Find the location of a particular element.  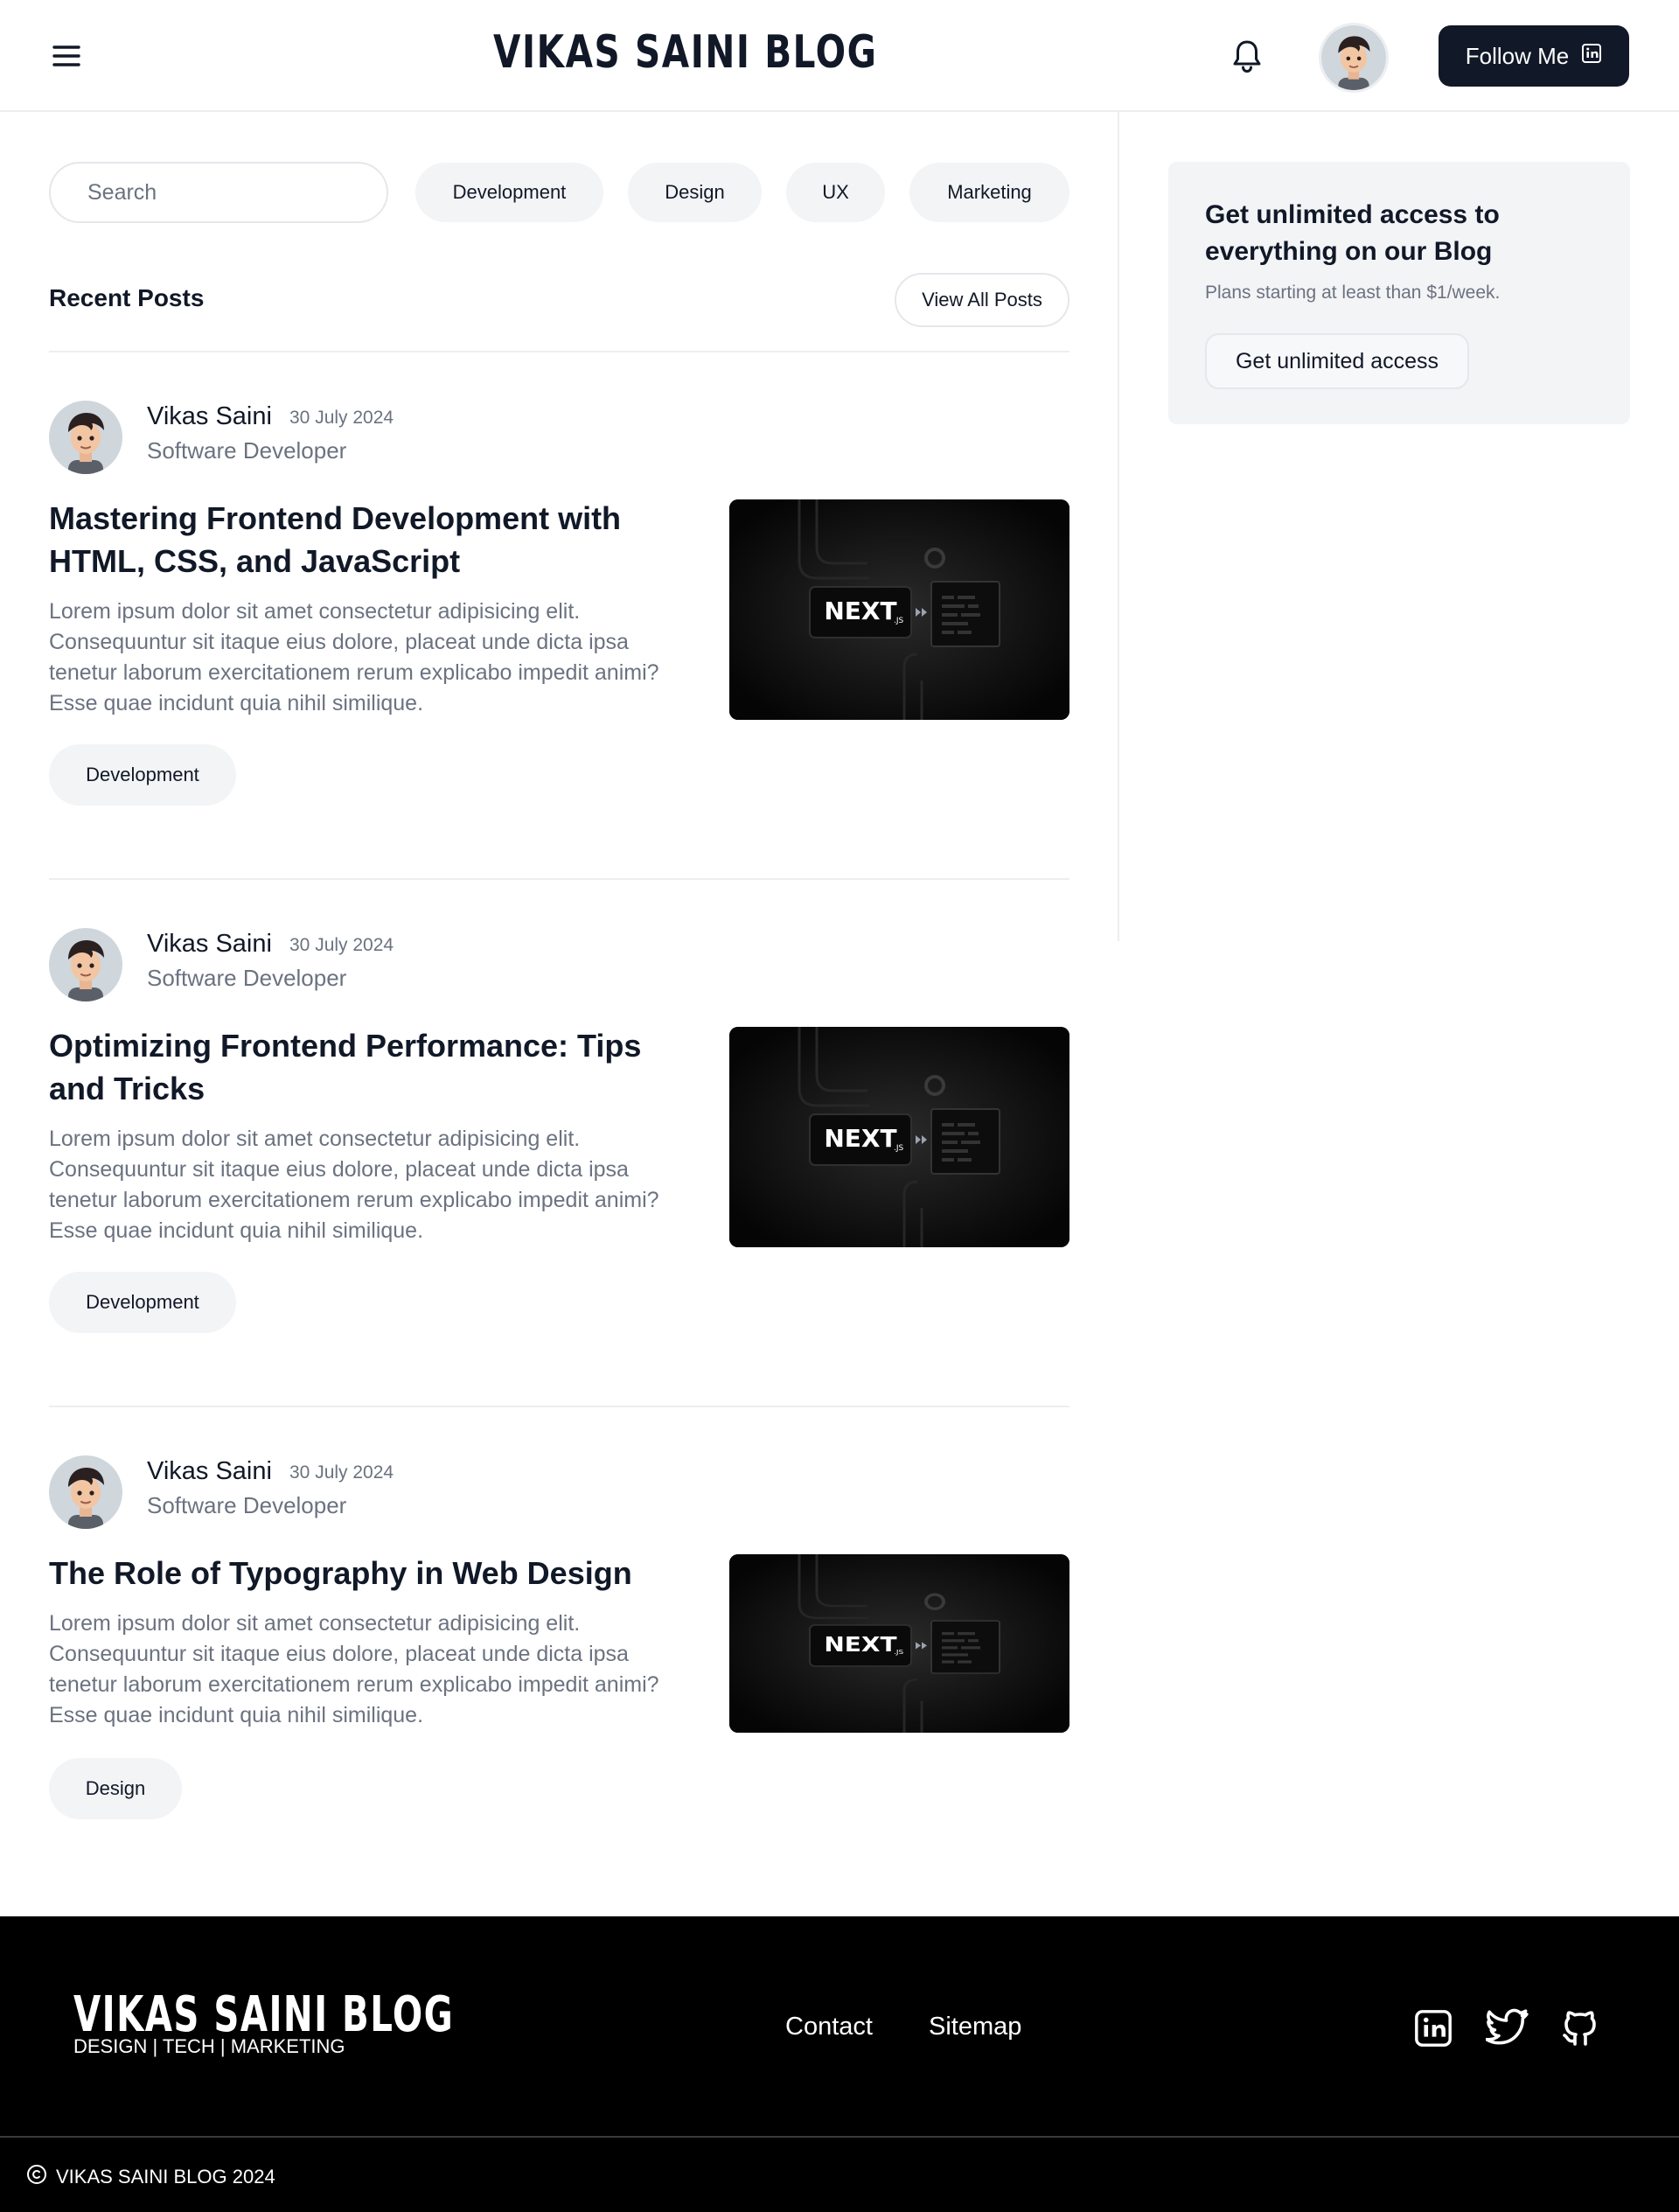

footer-tagline: DESIGN | TECH | MARKETING is located at coordinates (209, 2046).